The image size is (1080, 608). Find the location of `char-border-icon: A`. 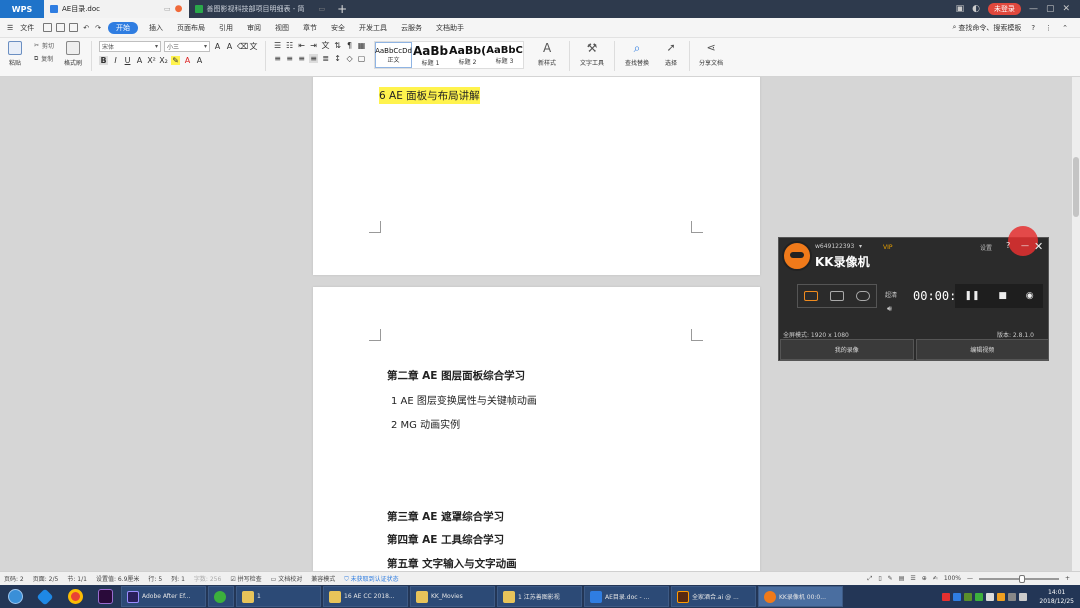

char-border-icon: A is located at coordinates (199, 60).